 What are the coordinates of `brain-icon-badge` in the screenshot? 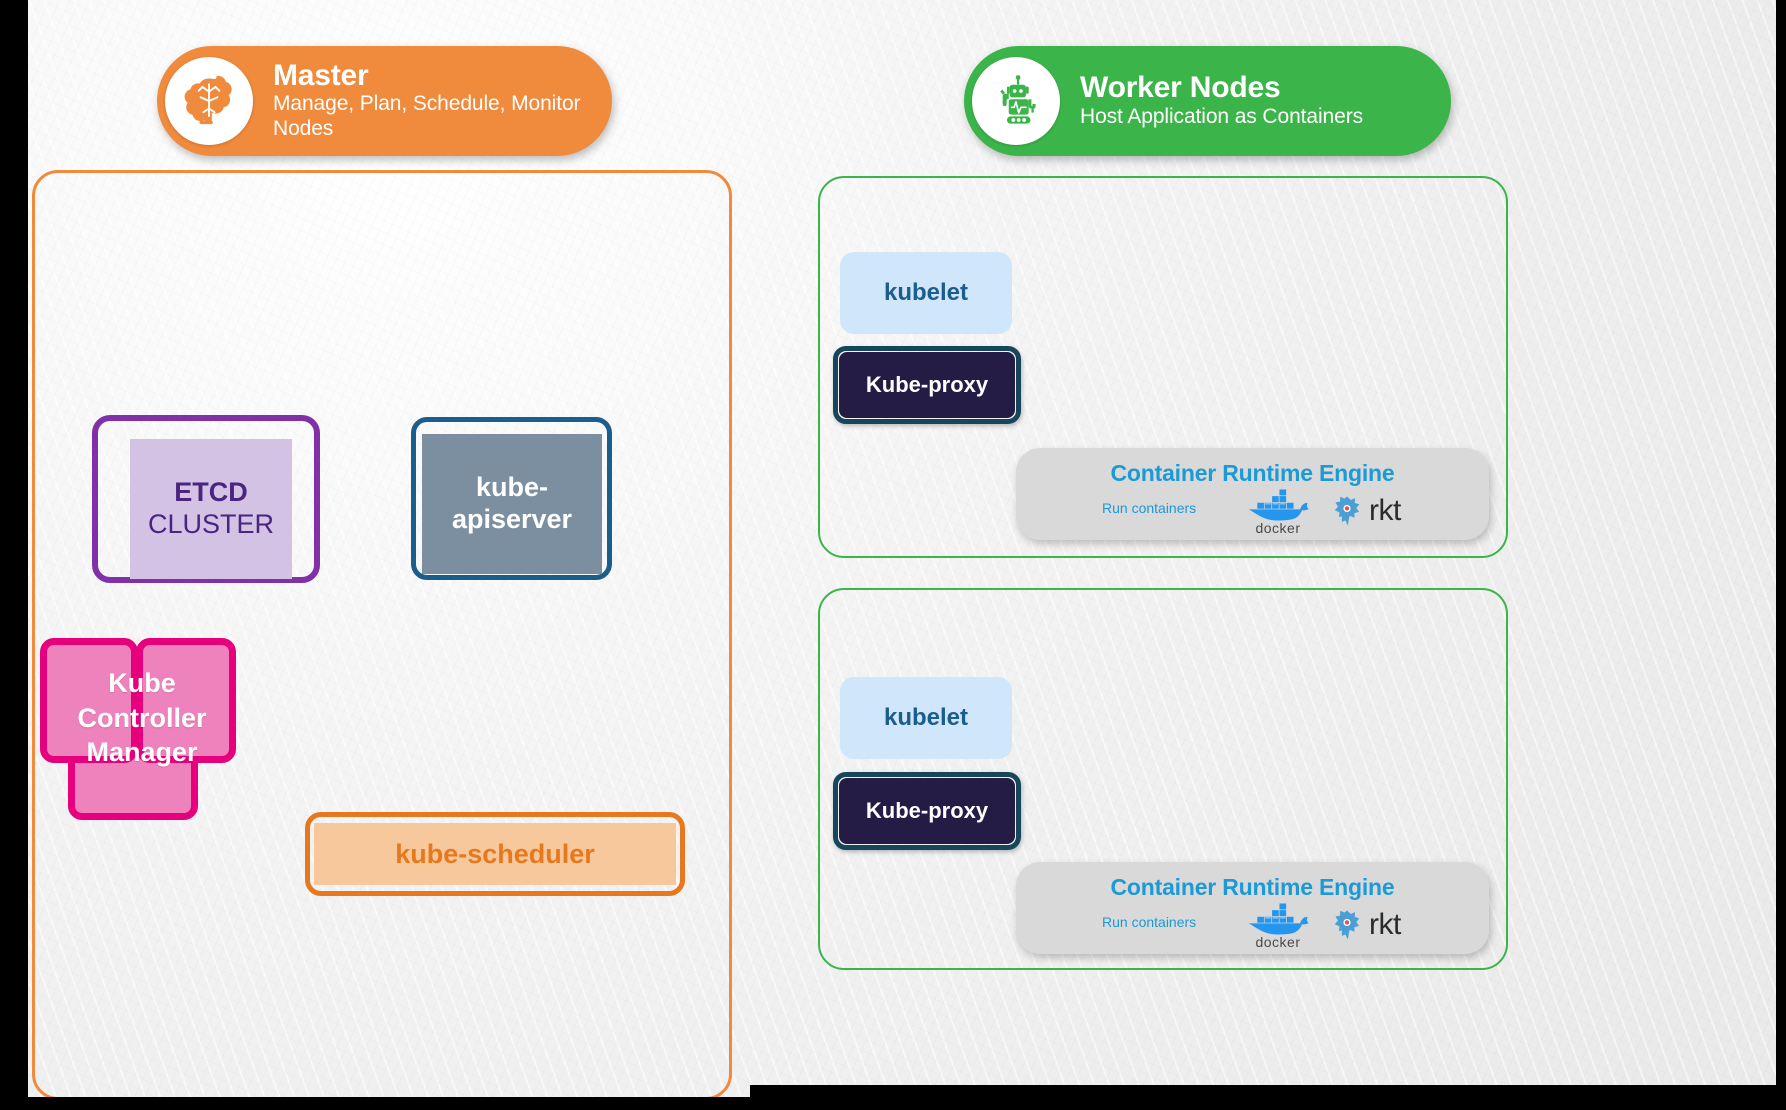 It's located at (209, 101).